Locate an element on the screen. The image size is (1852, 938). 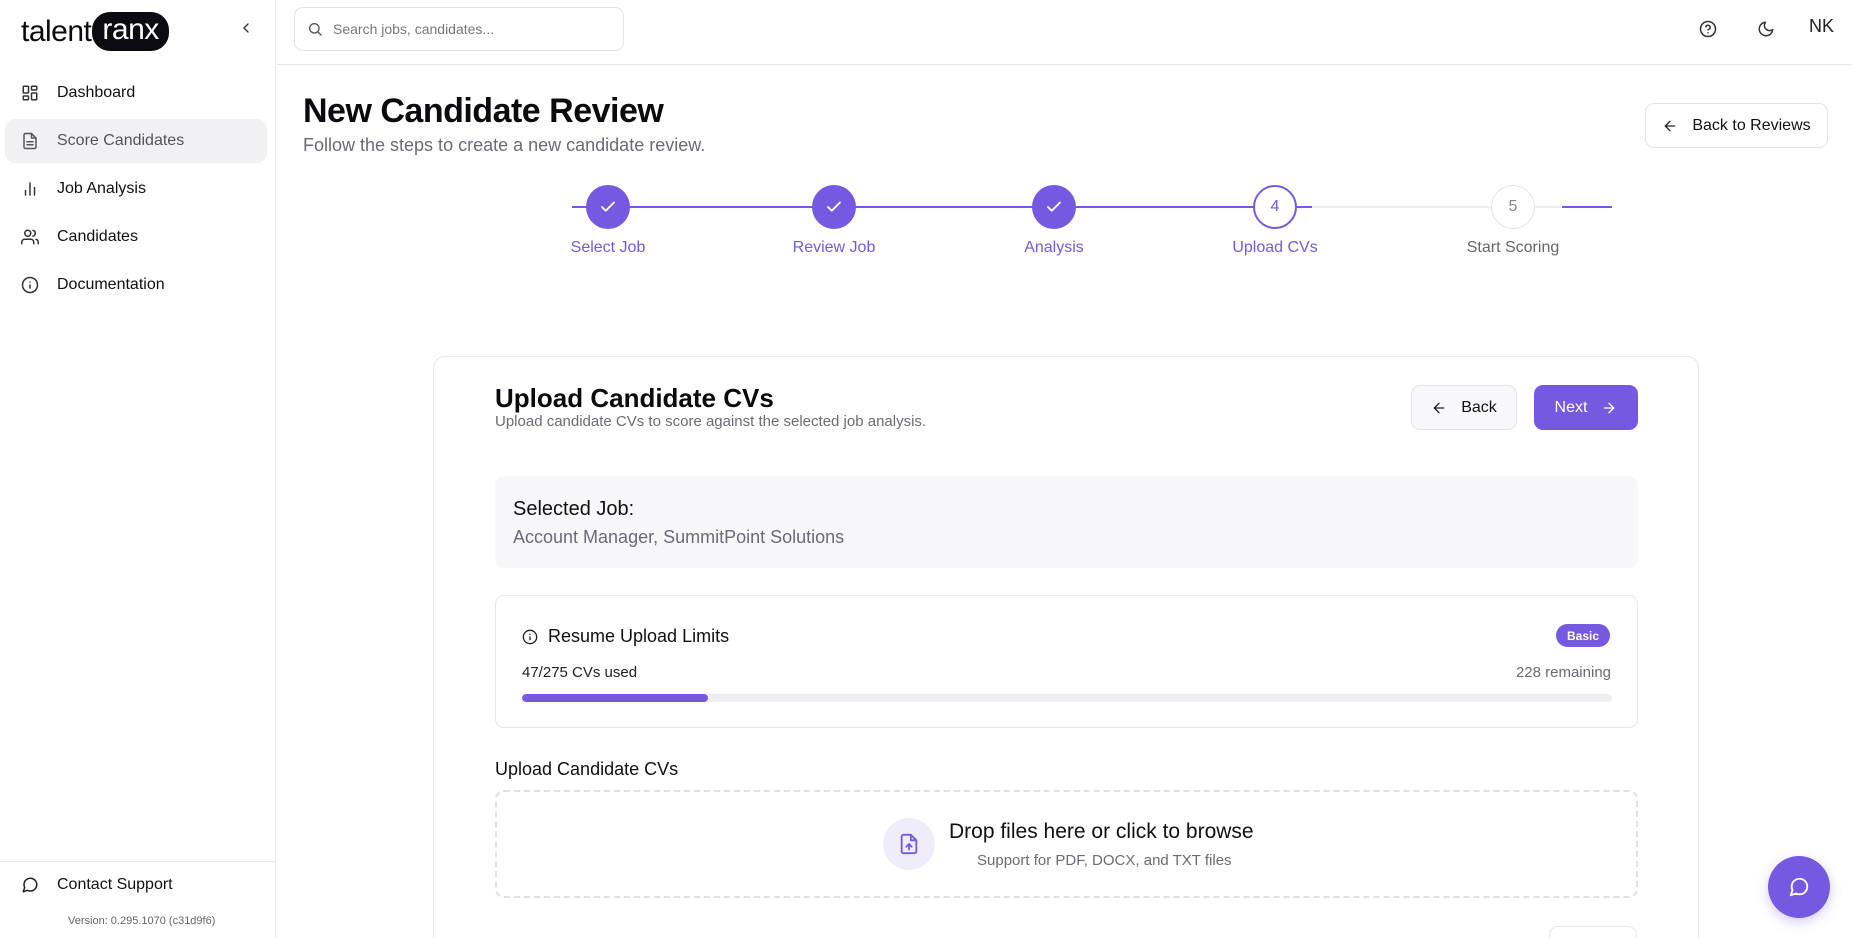
next-button-label: Next is located at coordinates (1571, 407).